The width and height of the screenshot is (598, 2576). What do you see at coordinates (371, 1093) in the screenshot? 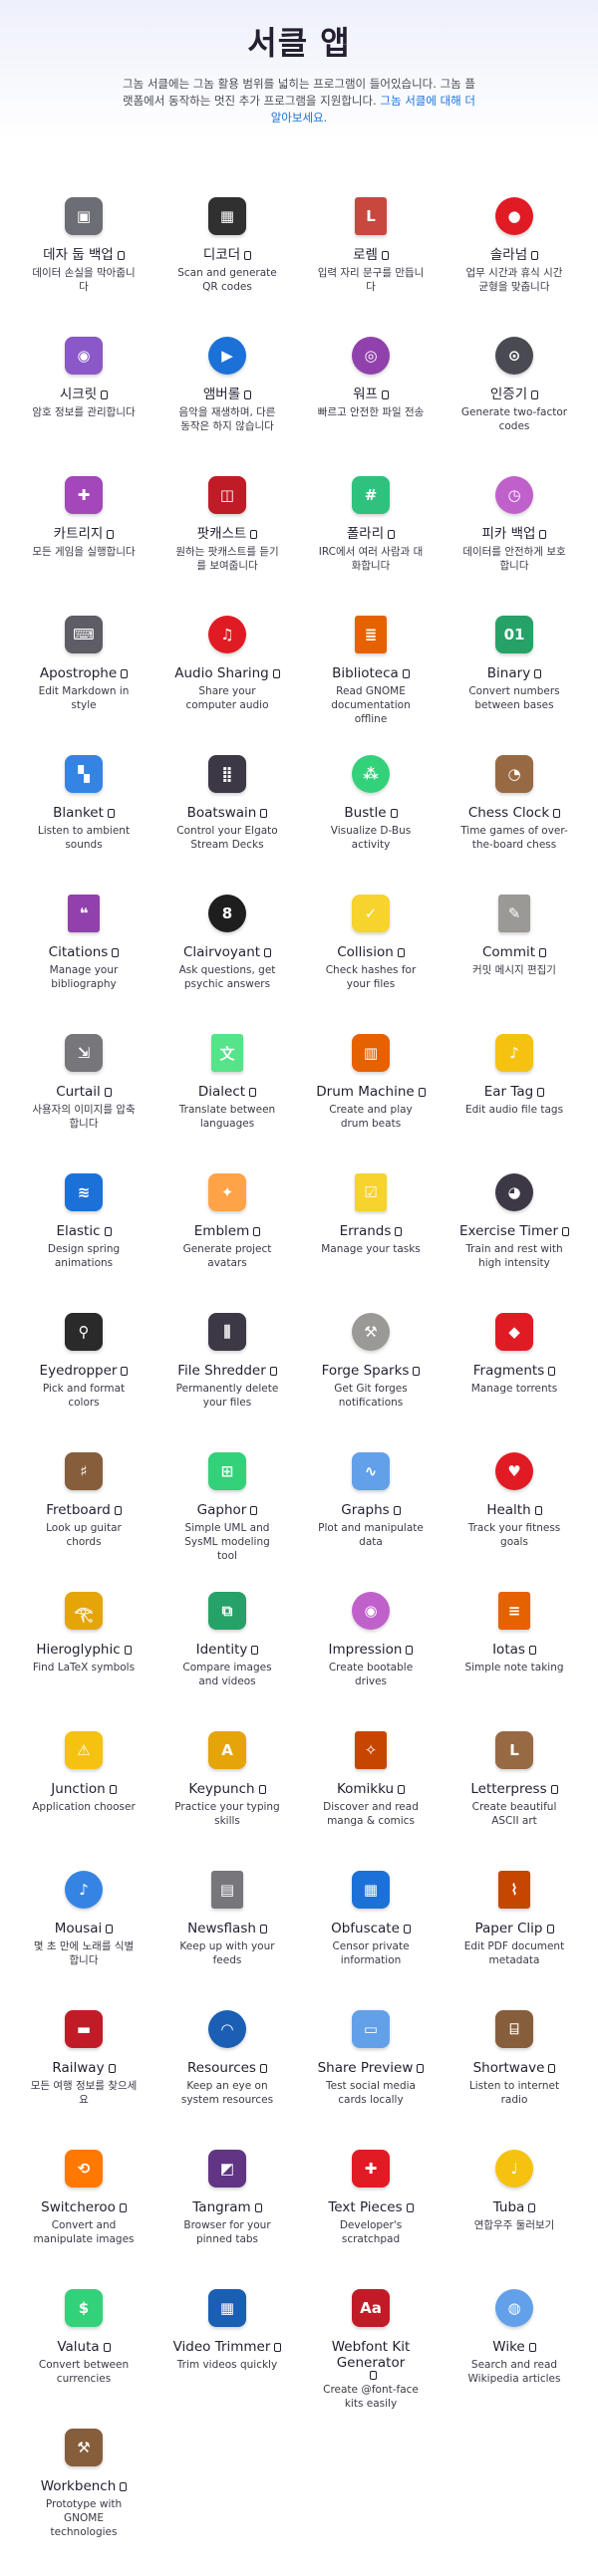
I see `app-card: ▥ Drum Machine Create and play drum beats` at bounding box center [371, 1093].